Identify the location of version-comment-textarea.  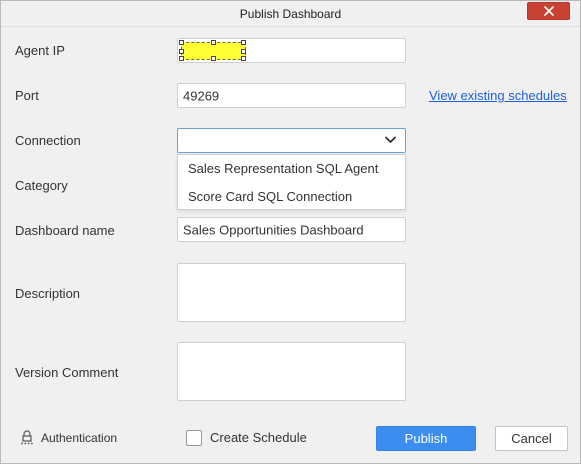
(291, 371).